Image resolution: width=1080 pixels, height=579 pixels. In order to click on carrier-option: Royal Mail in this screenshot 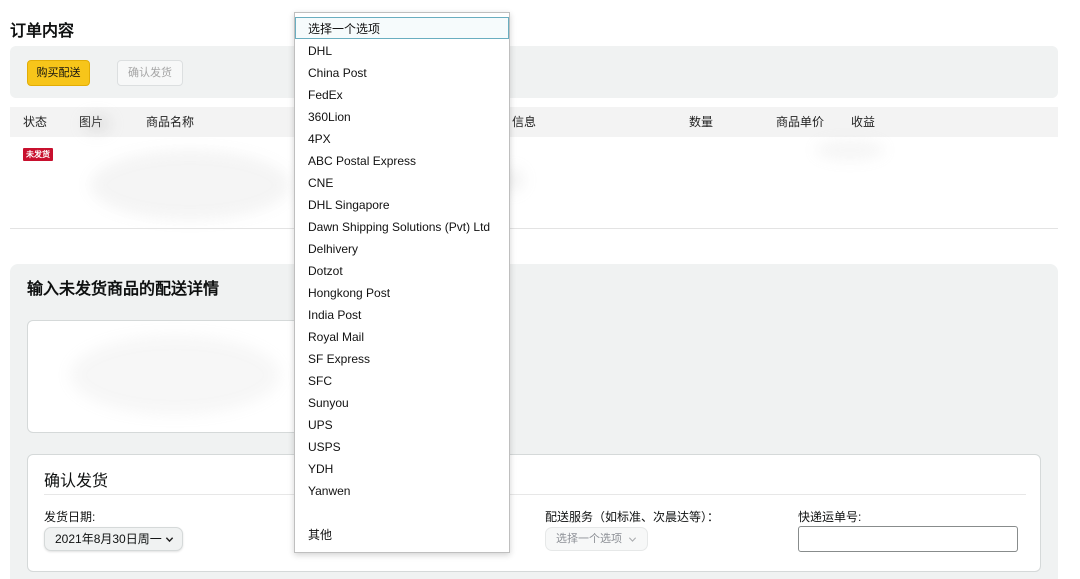, I will do `click(402, 336)`.